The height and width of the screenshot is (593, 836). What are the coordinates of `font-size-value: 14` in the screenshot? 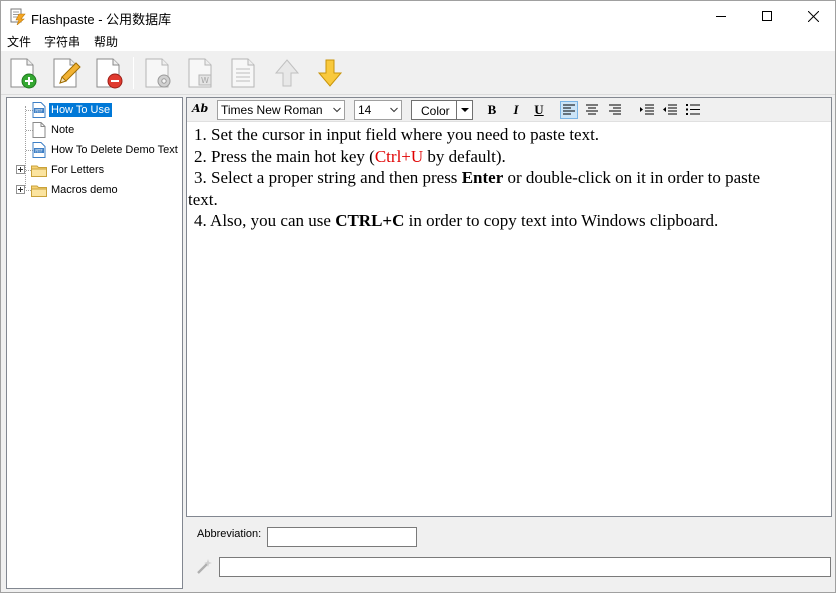 It's located at (365, 110).